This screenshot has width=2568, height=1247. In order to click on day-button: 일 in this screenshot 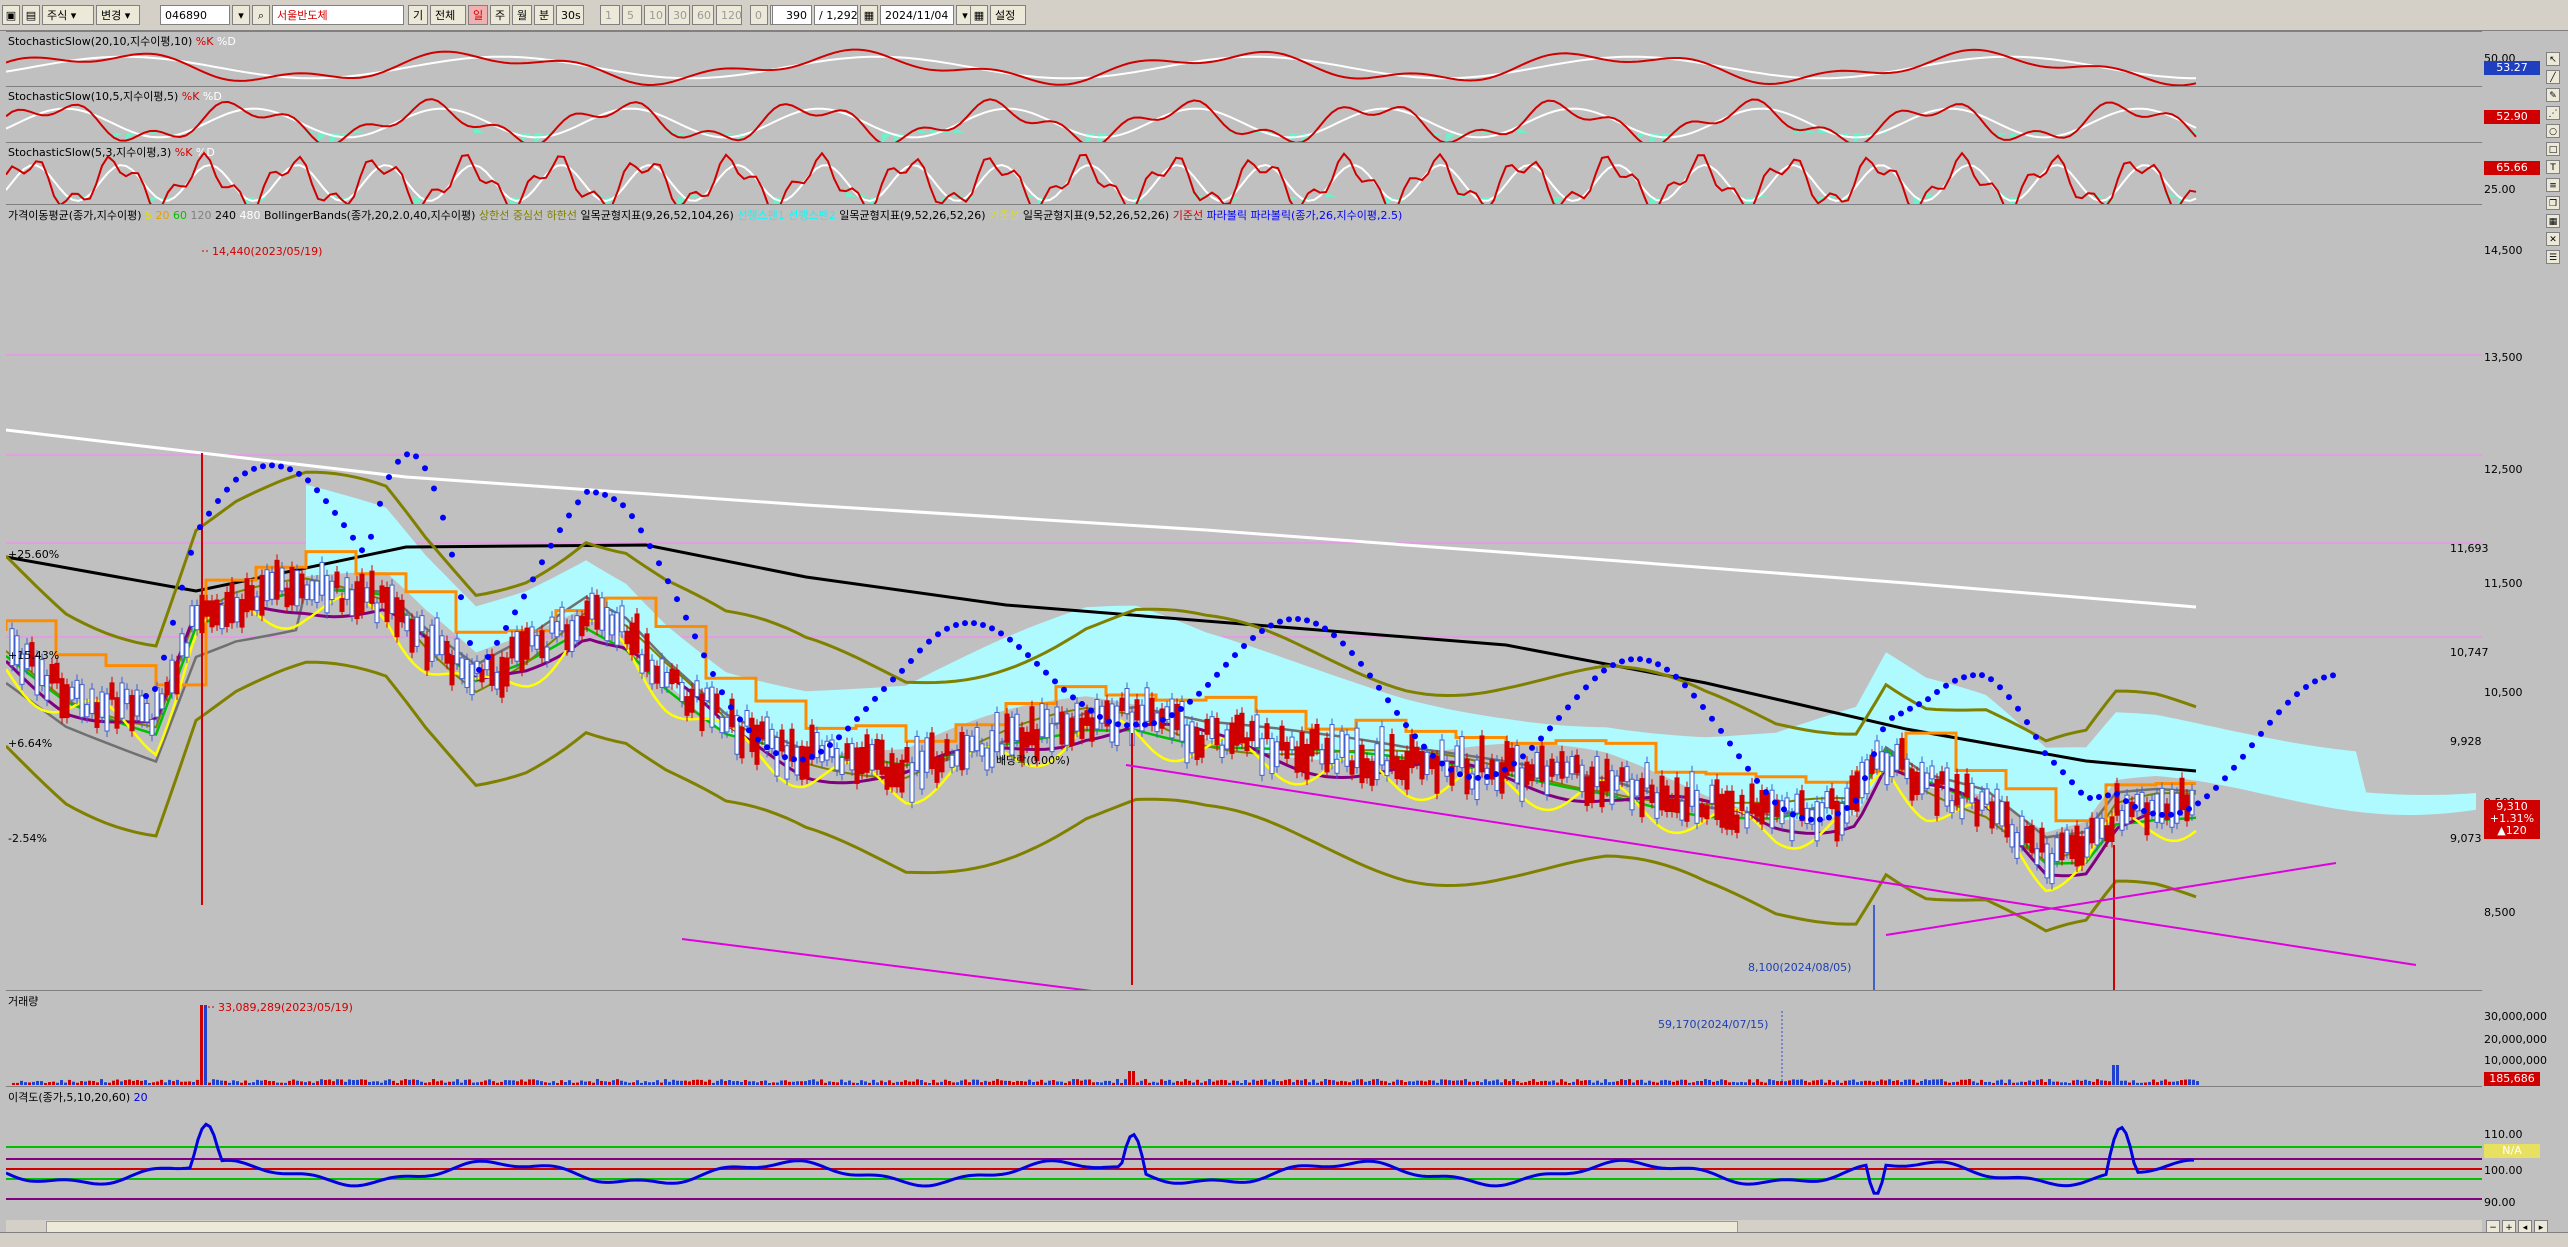, I will do `click(478, 15)`.